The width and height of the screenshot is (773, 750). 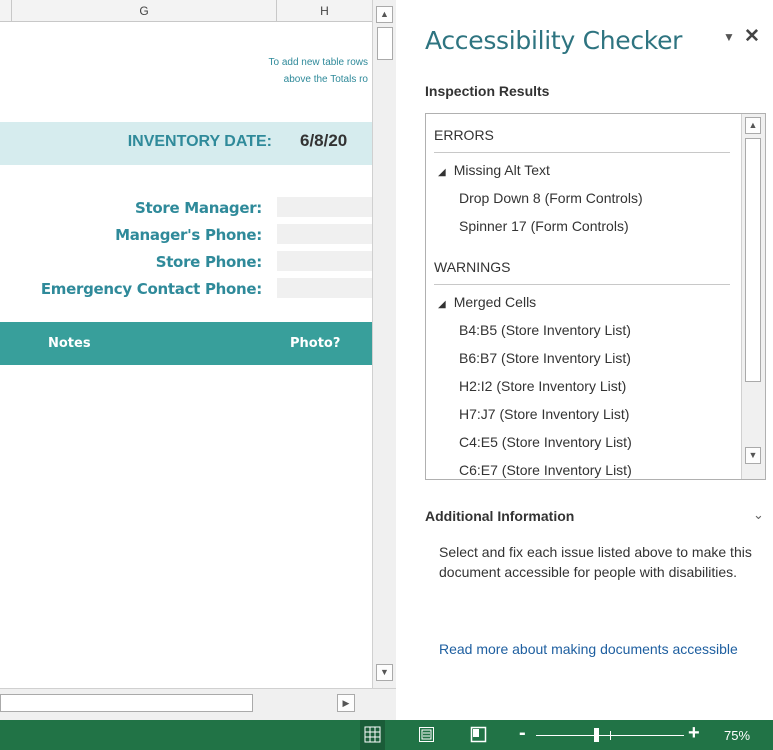 I want to click on grid-icon, so click(x=372, y=735).